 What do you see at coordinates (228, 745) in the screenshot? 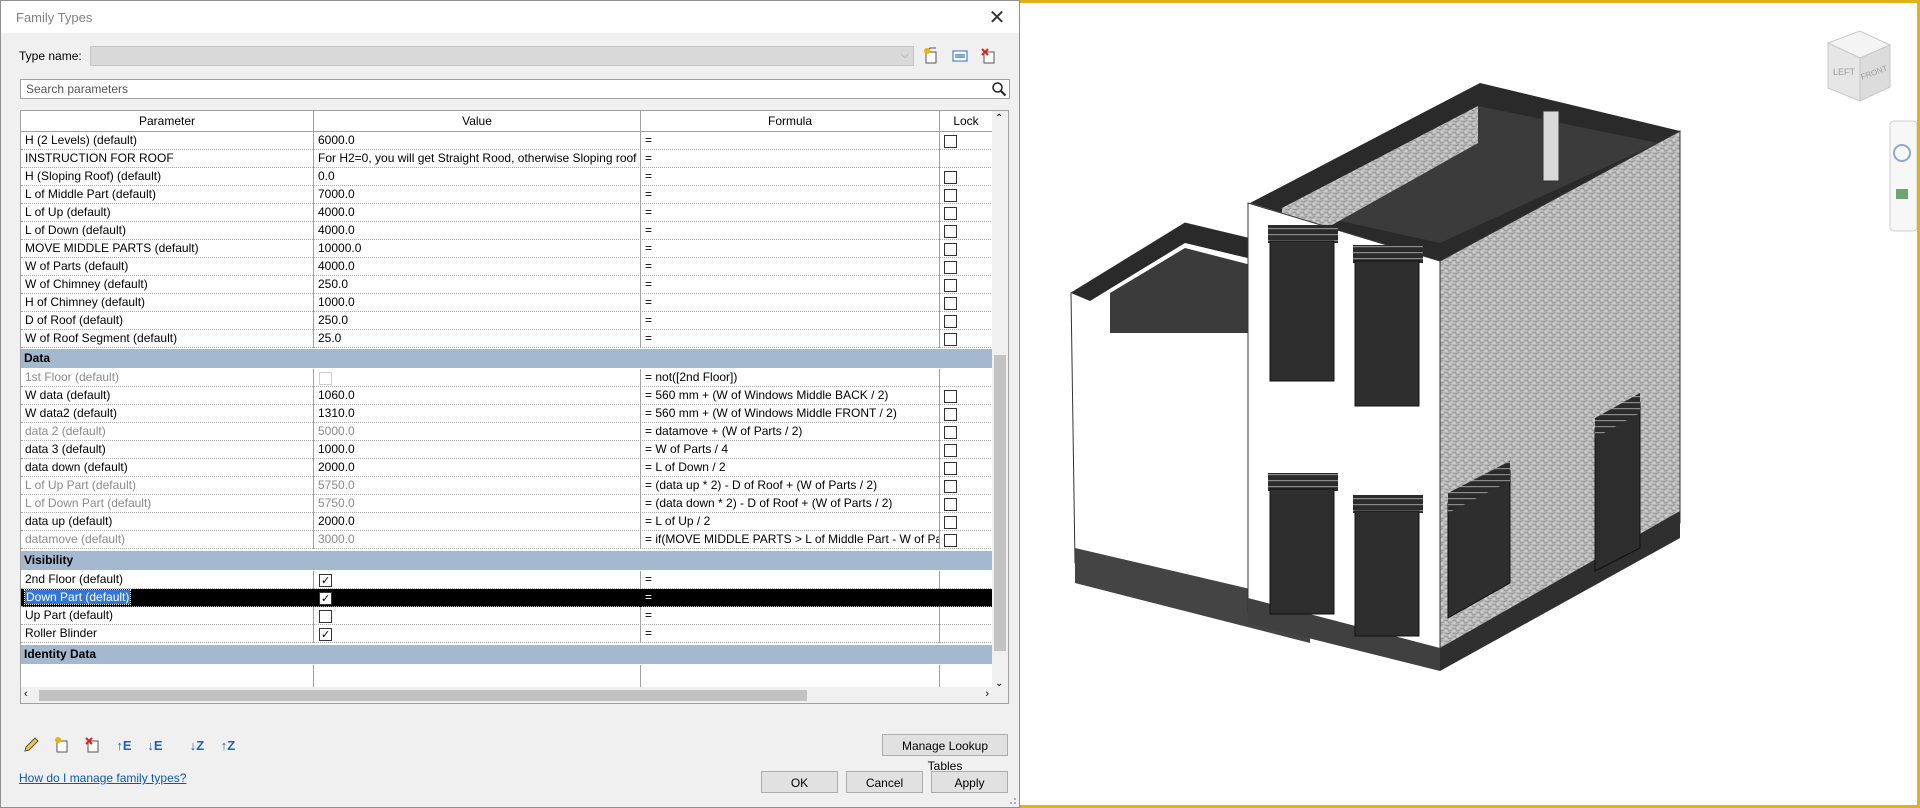
I see `sort-descending-icon: ↑Z` at bounding box center [228, 745].